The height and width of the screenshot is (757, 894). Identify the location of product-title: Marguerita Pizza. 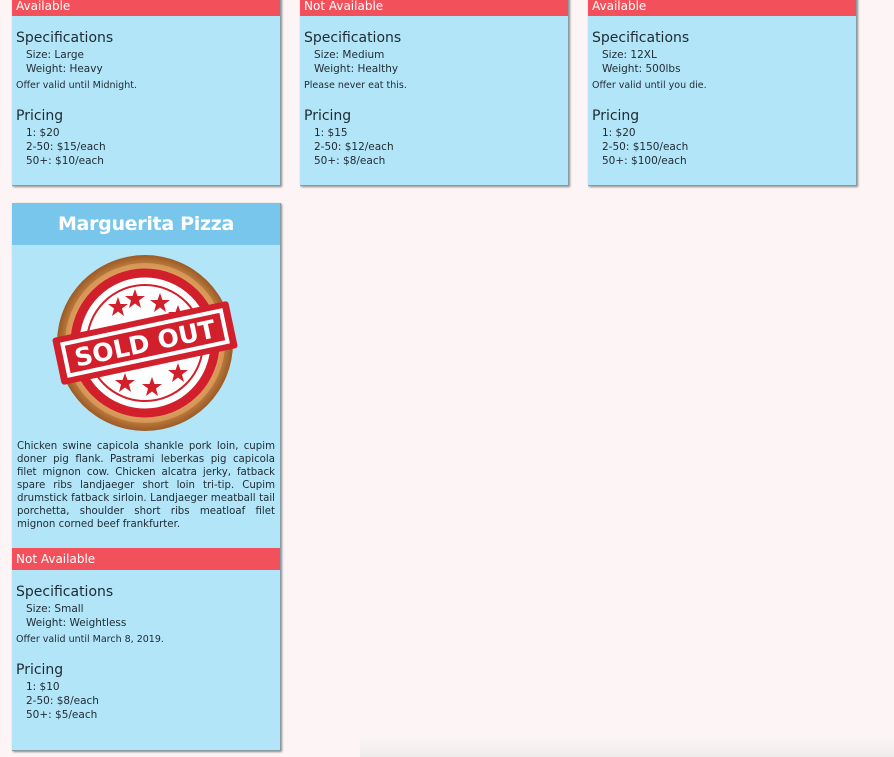
(146, 224).